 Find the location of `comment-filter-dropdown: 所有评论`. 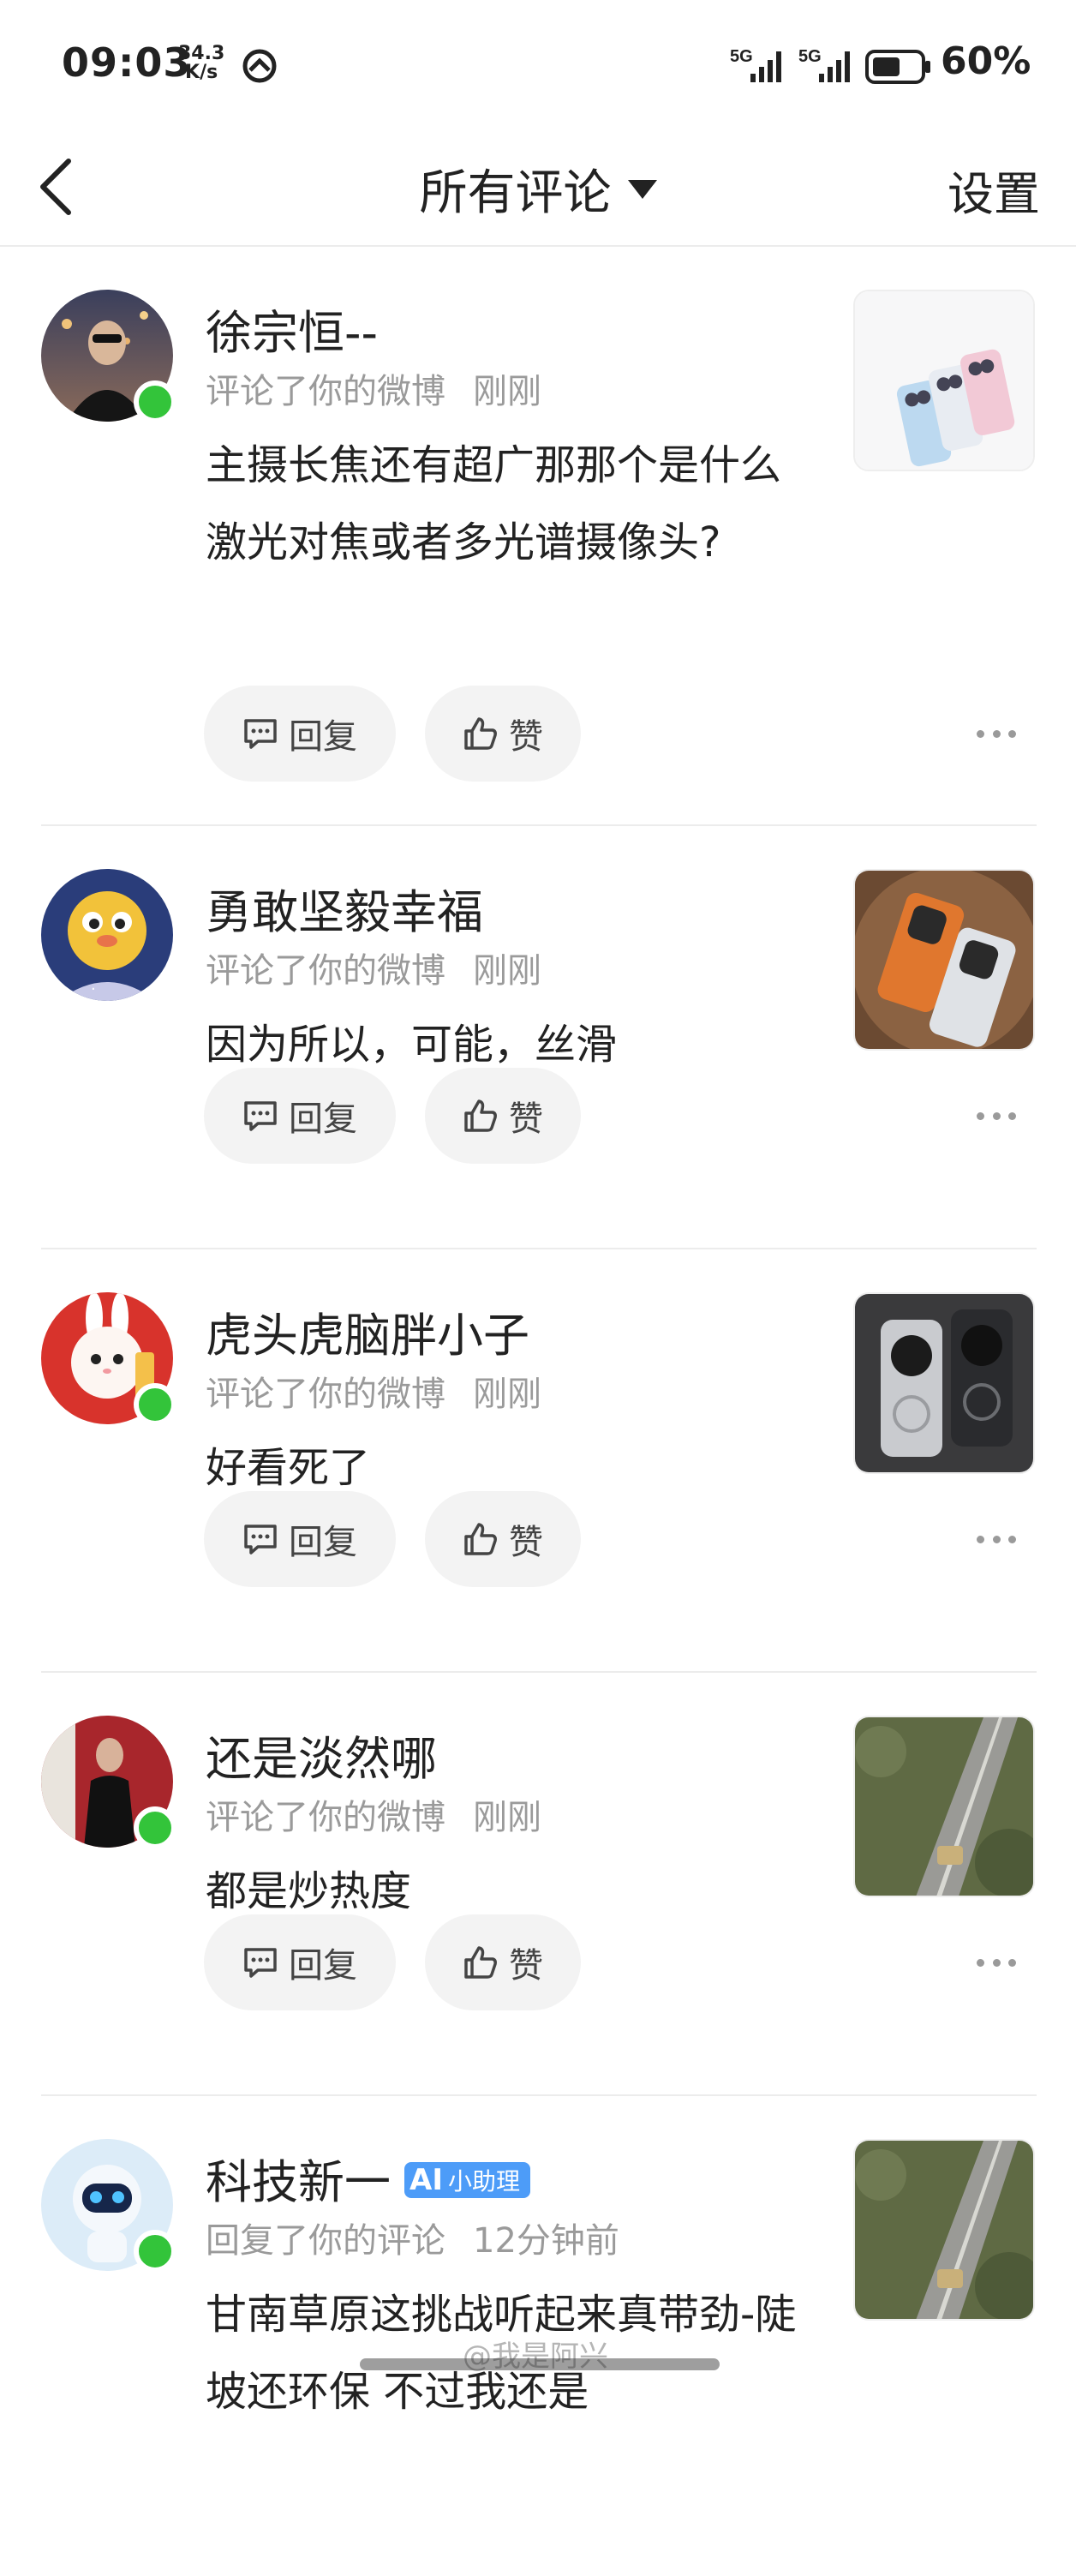

comment-filter-dropdown: 所有评论 is located at coordinates (538, 189).